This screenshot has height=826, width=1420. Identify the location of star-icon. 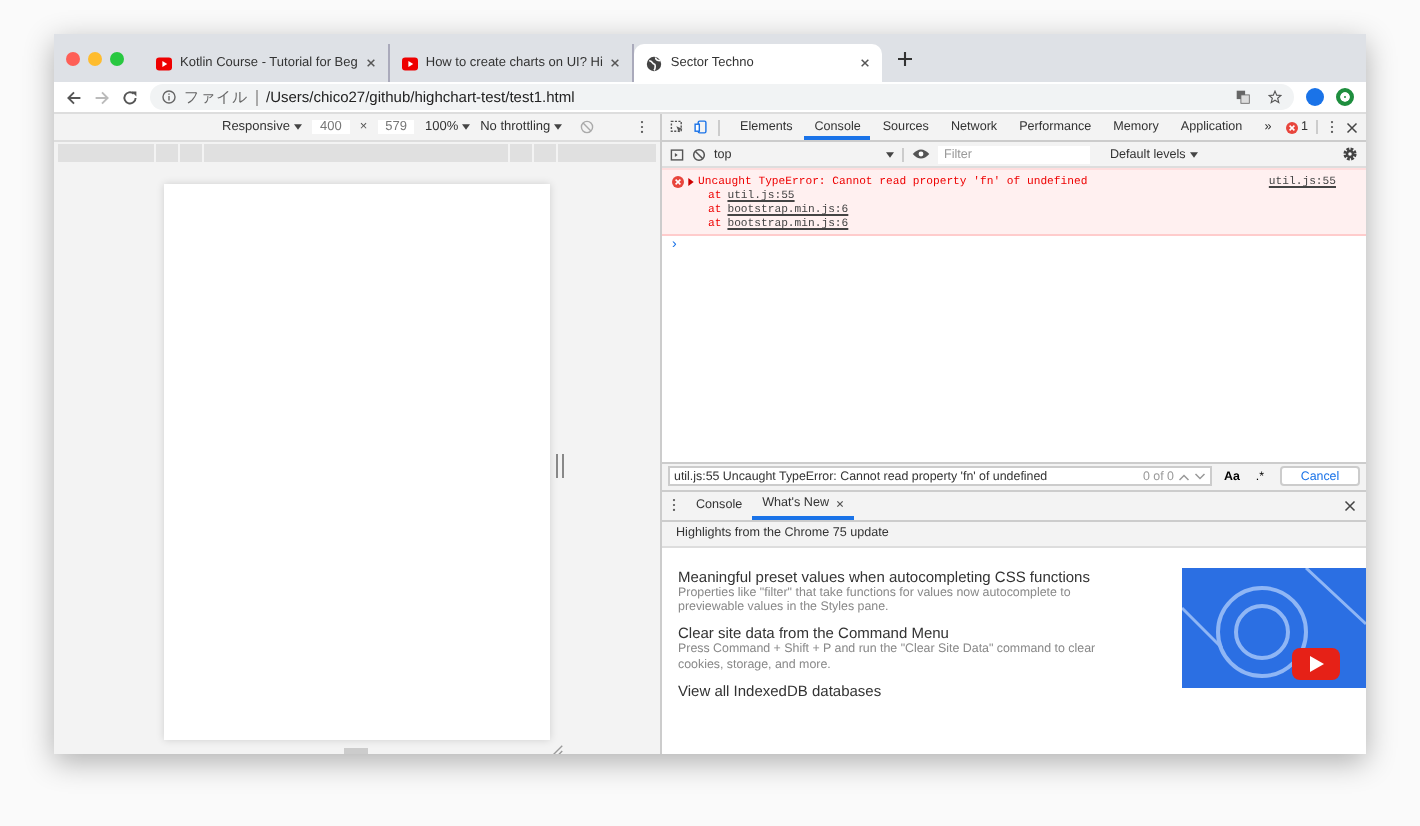
(1275, 97).